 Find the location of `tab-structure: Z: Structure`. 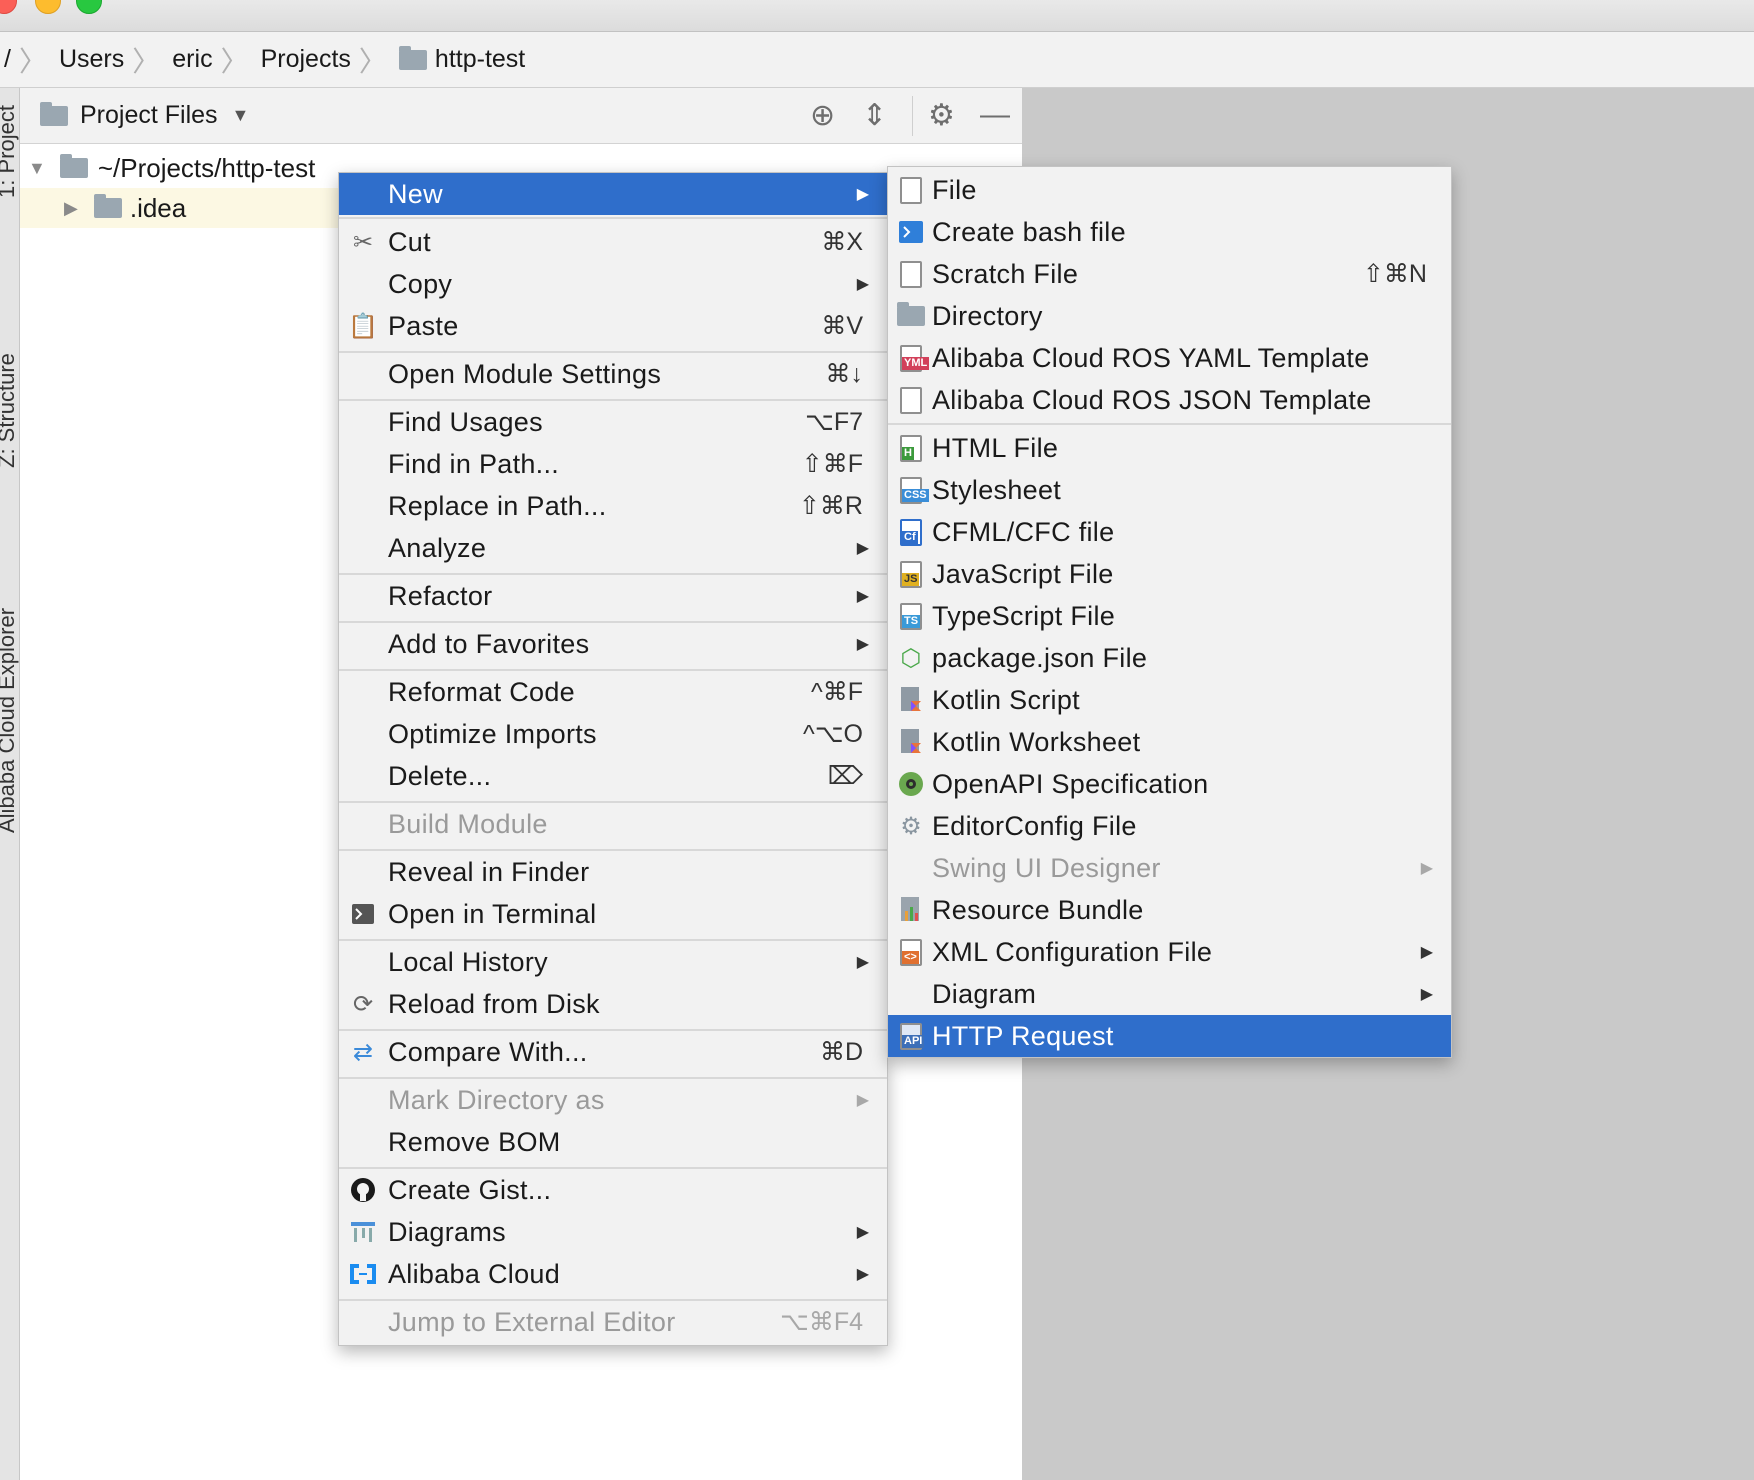

tab-structure: Z: Structure is located at coordinates (10, 410).